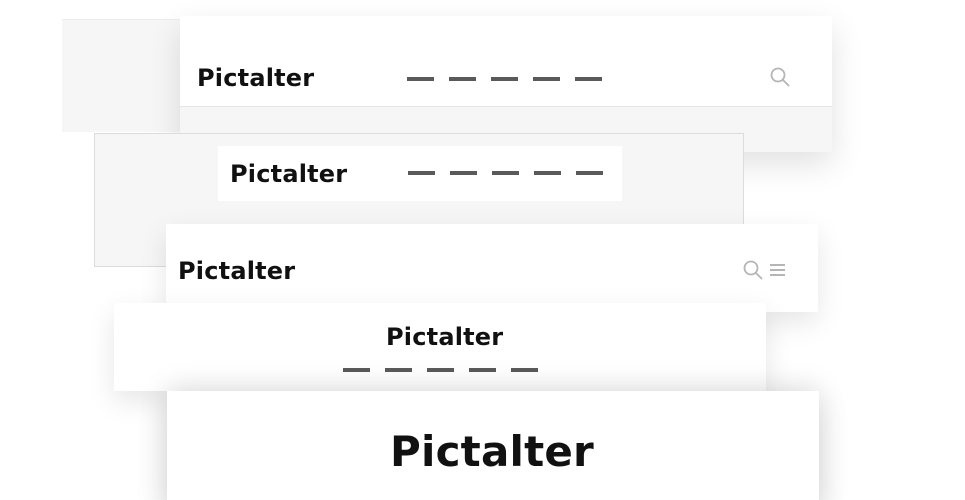  What do you see at coordinates (778, 270) in the screenshot?
I see `menu-icon` at bounding box center [778, 270].